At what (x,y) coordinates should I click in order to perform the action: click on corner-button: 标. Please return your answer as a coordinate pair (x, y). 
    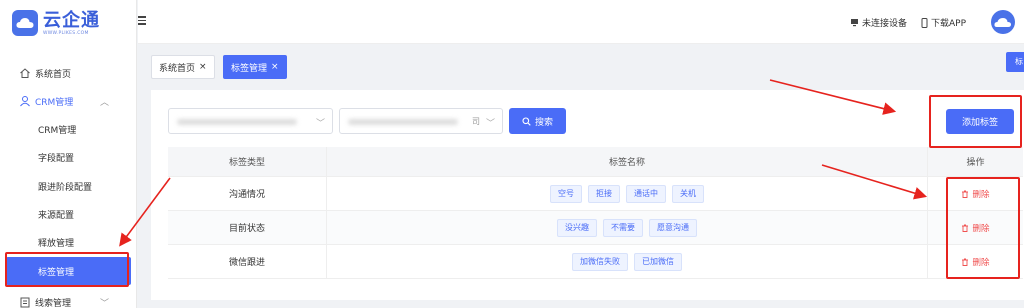
    Looking at the image, I should click on (1015, 62).